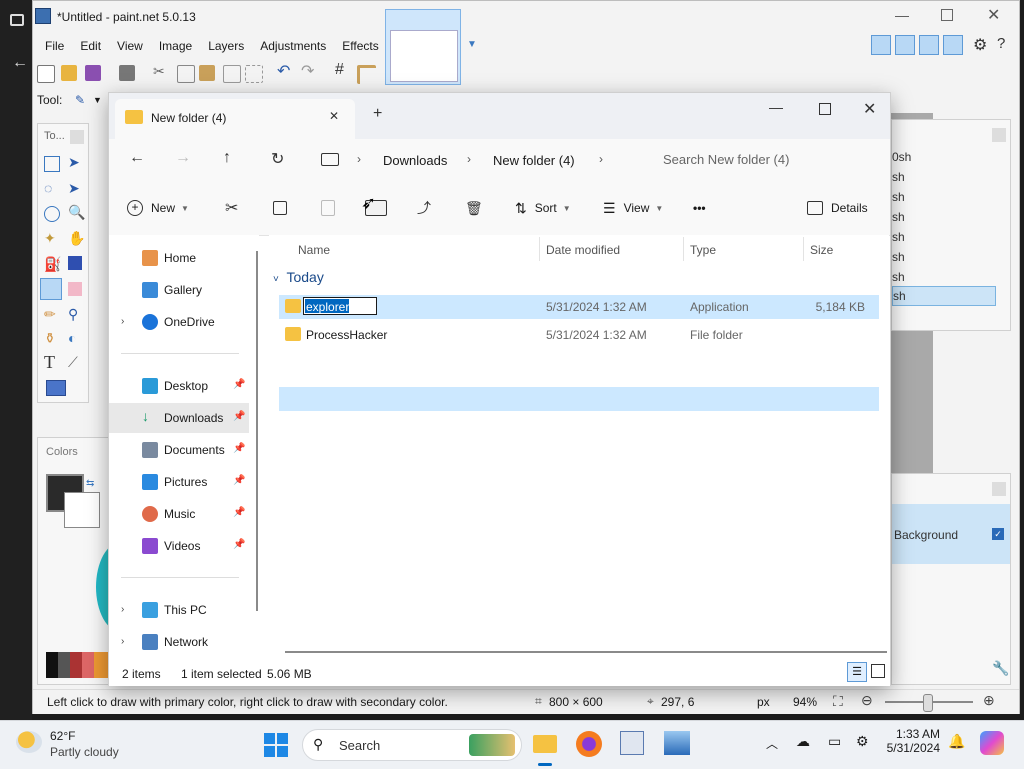  Describe the element at coordinates (90, 483) in the screenshot. I see `swap-colors-icon: ⇆` at that location.